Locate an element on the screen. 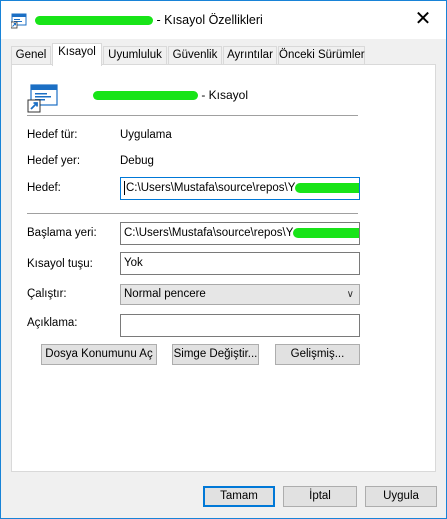 The image size is (447, 519). open-file-location-button: Dosya Konumunu Aç is located at coordinates (99, 354).